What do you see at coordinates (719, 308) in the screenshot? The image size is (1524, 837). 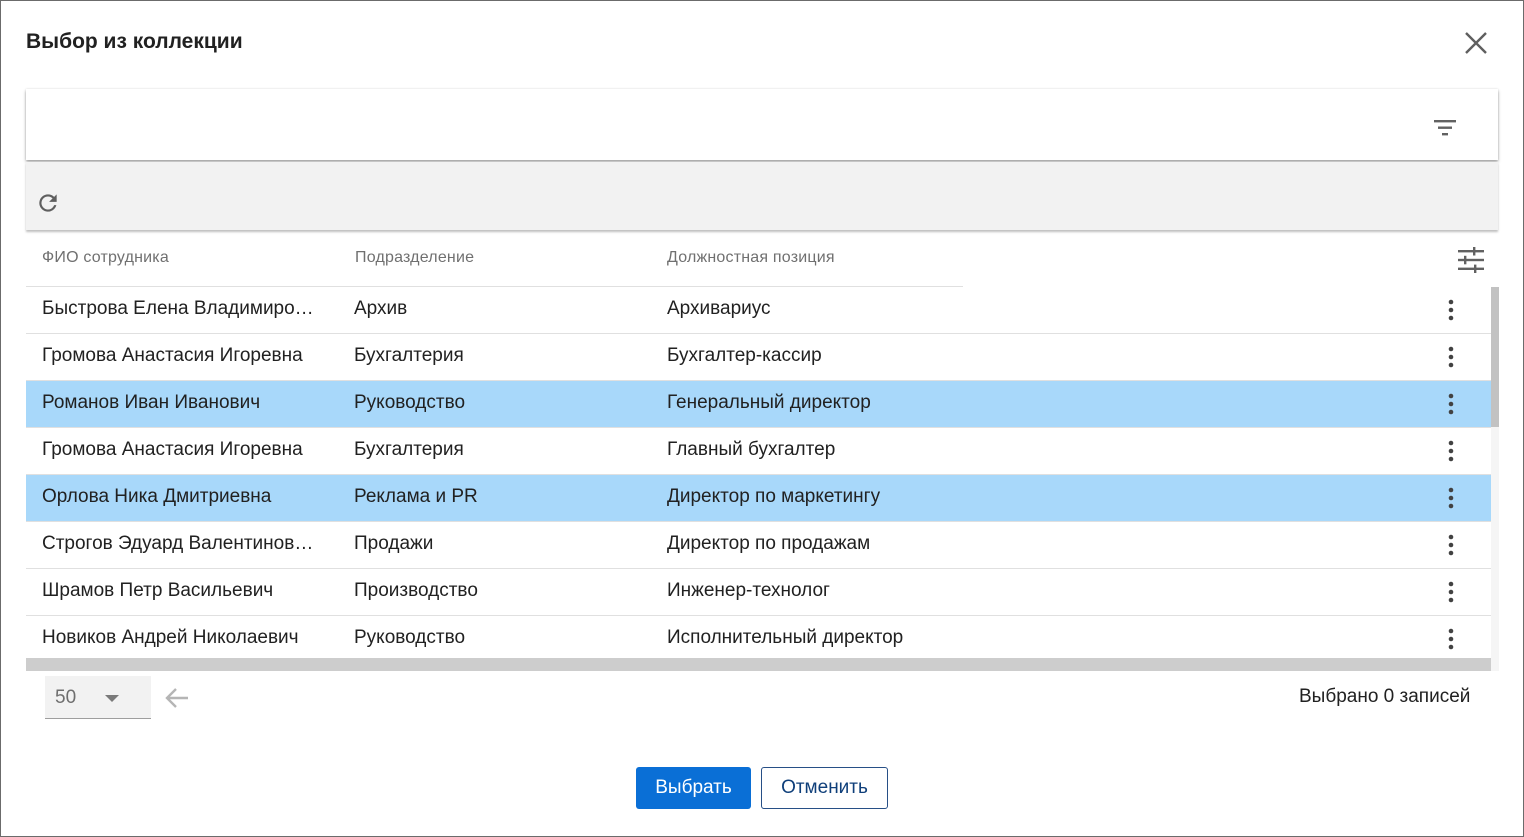 I see `cell-position: Архивариус` at bounding box center [719, 308].